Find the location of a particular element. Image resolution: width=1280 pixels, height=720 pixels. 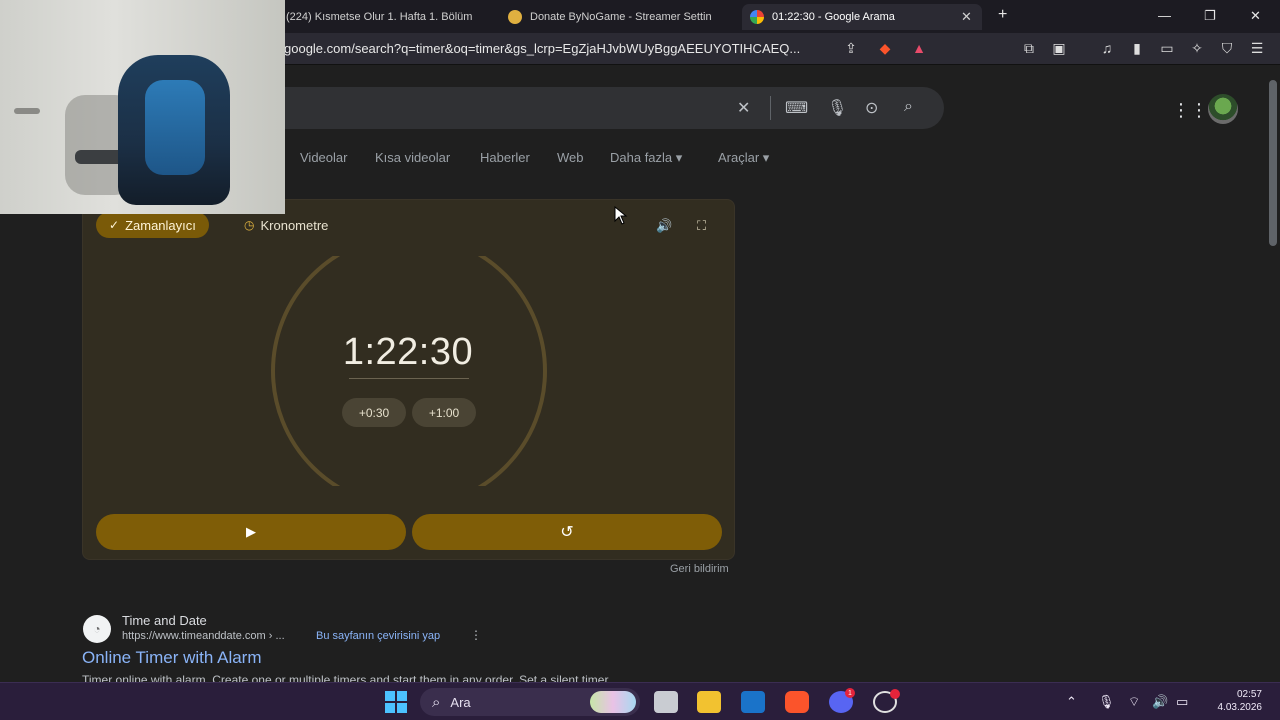

share-icon: ⇪ is located at coordinates (851, 48).